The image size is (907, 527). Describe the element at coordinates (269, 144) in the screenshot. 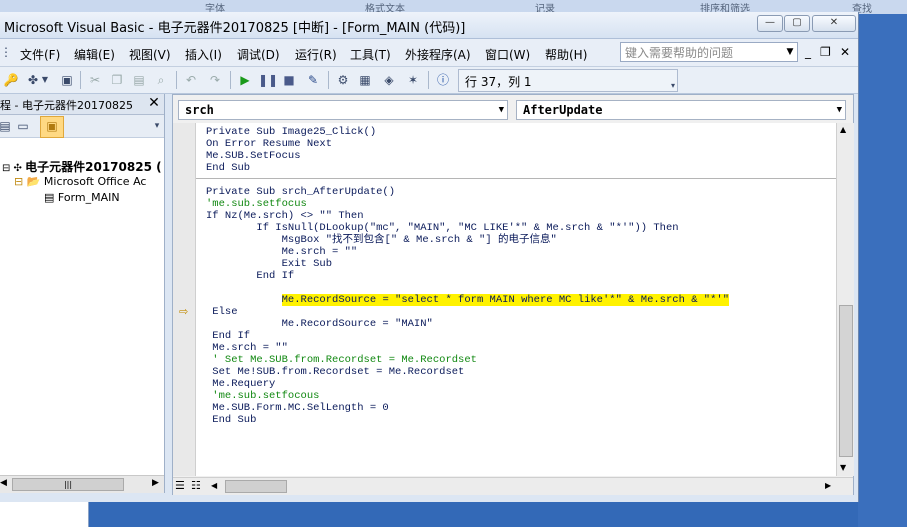

I see `code-line: On Error Resume Next` at that location.